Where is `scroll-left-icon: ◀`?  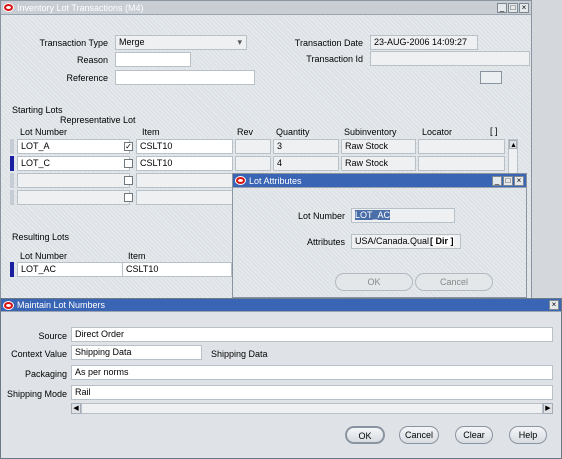
scroll-left-icon: ◀ is located at coordinates (76, 408).